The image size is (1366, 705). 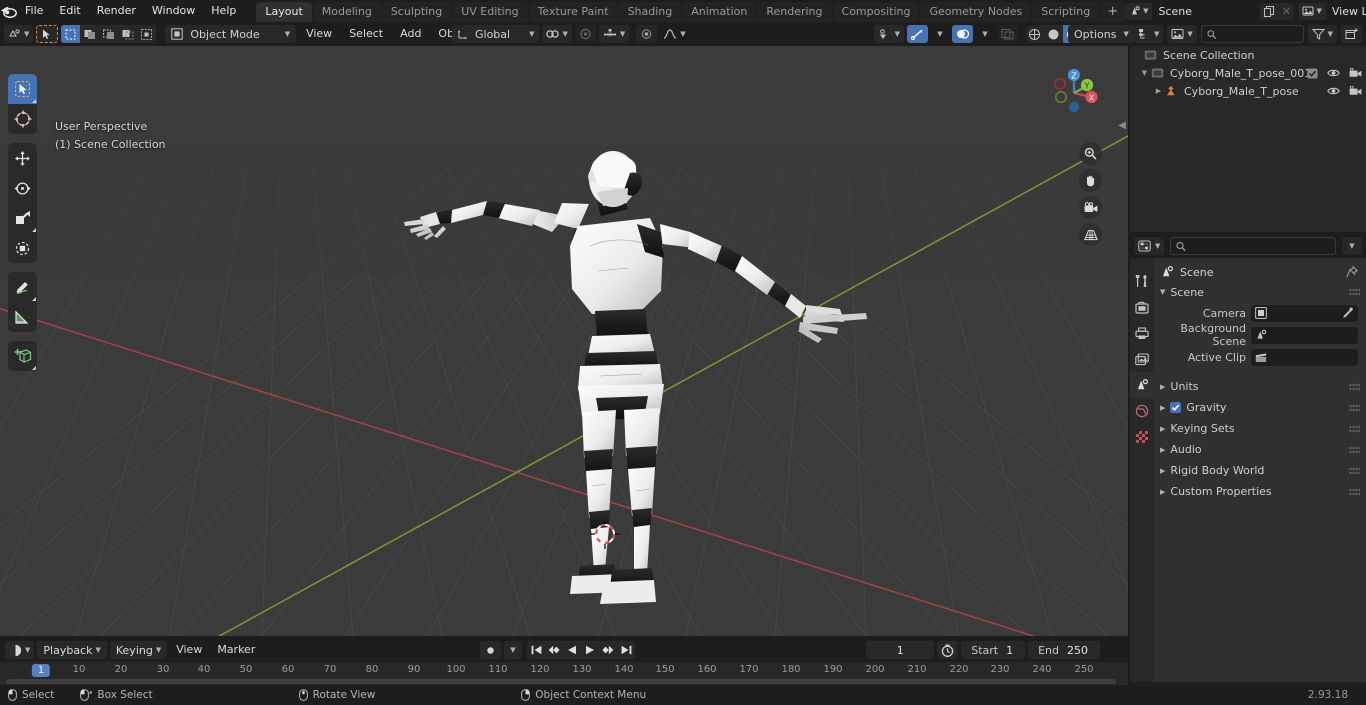 What do you see at coordinates (1260, 407) in the screenshot?
I see `gravity-section: ▶ Gravity` at bounding box center [1260, 407].